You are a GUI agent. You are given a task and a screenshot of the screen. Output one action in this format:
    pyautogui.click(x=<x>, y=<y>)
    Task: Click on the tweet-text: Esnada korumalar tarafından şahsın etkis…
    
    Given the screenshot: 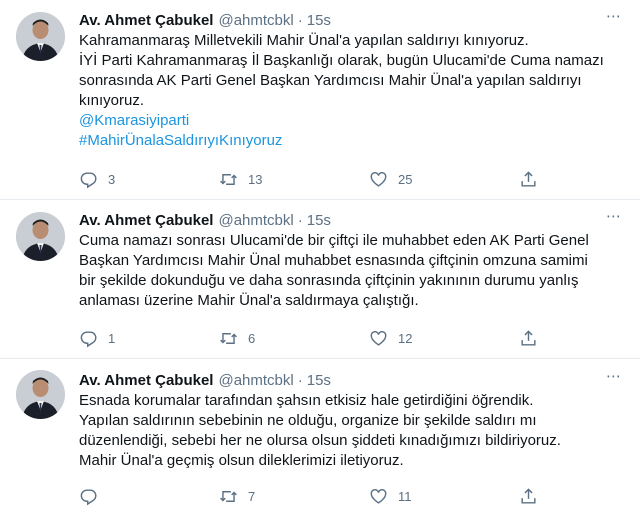 What is the action you would take?
    pyautogui.click(x=351, y=431)
    